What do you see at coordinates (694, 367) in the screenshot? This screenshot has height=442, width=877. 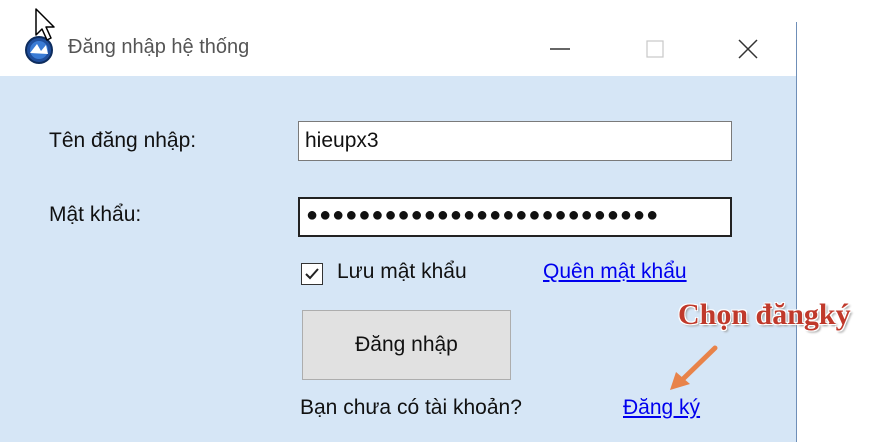 I see `annotation-arrow-icon` at bounding box center [694, 367].